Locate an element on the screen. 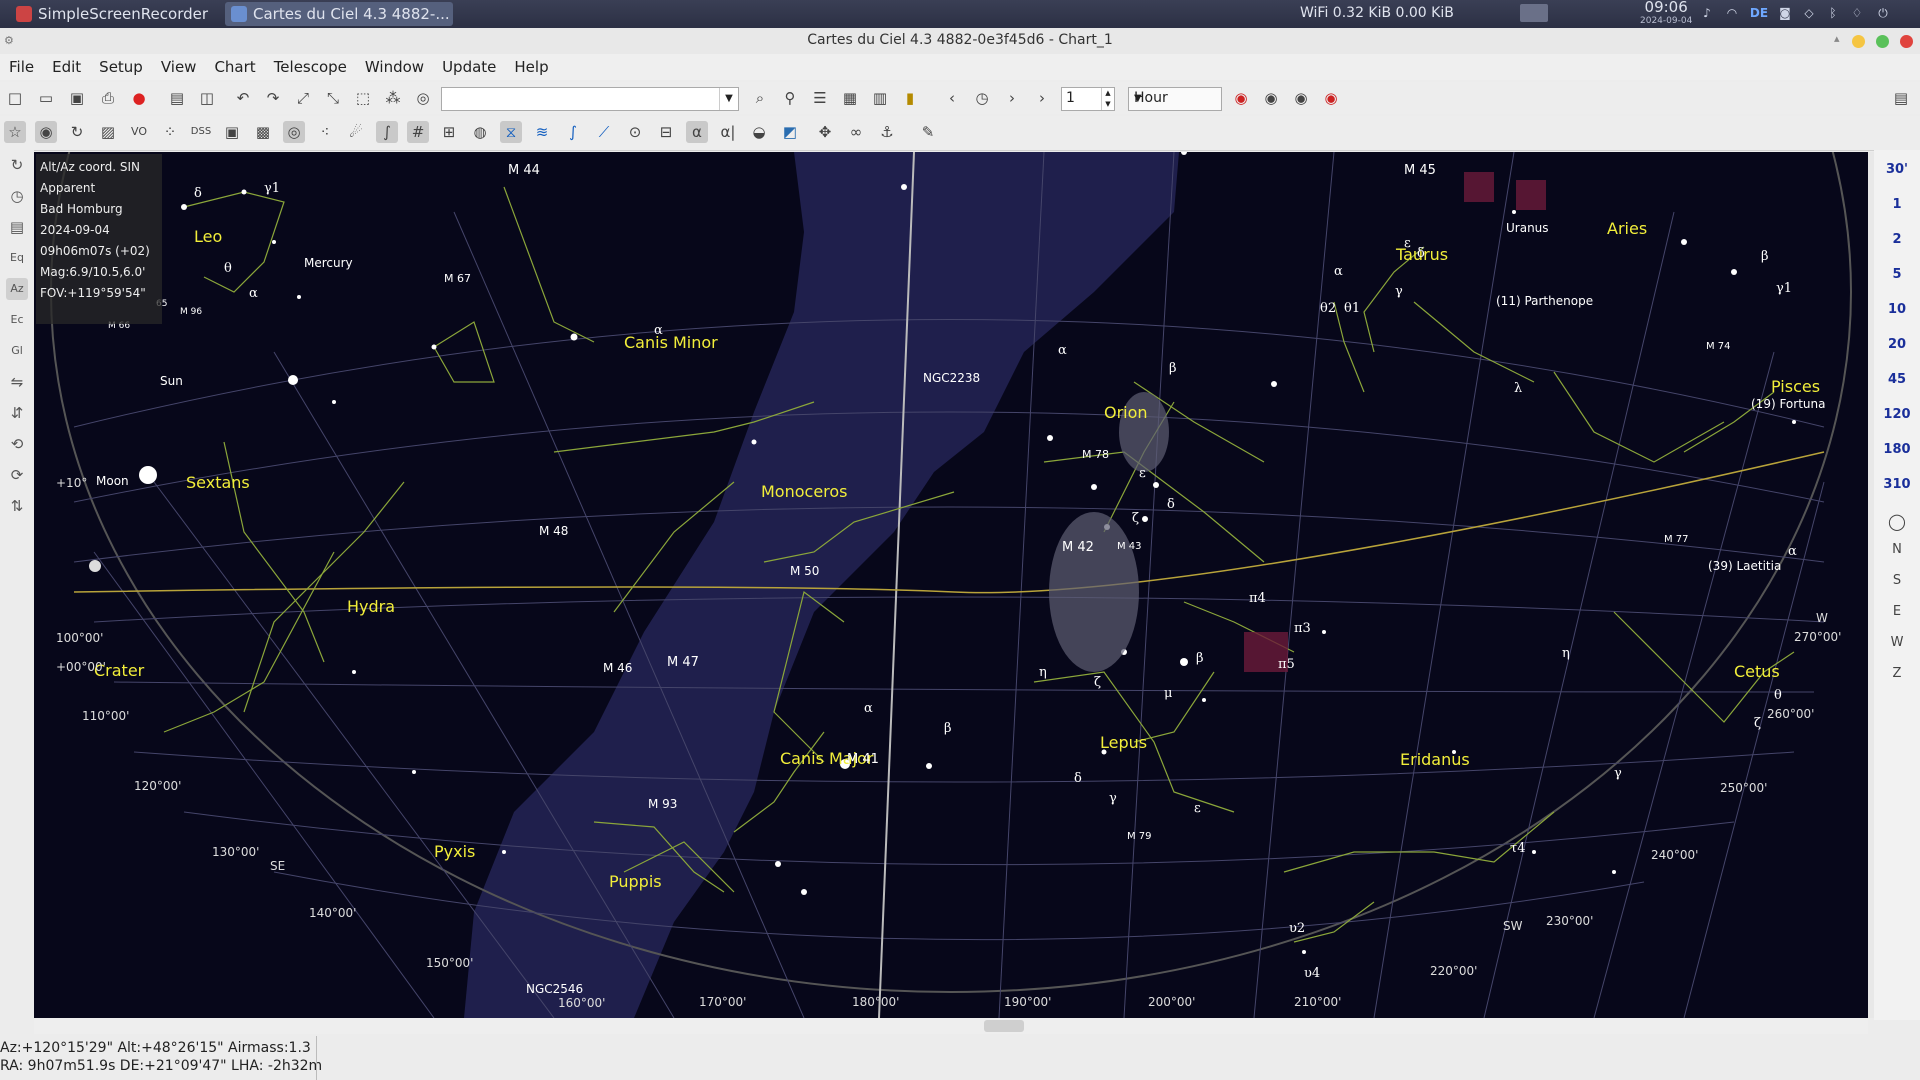 The image size is (1920, 1080). bullseye-icon: ◎ is located at coordinates (294, 132).